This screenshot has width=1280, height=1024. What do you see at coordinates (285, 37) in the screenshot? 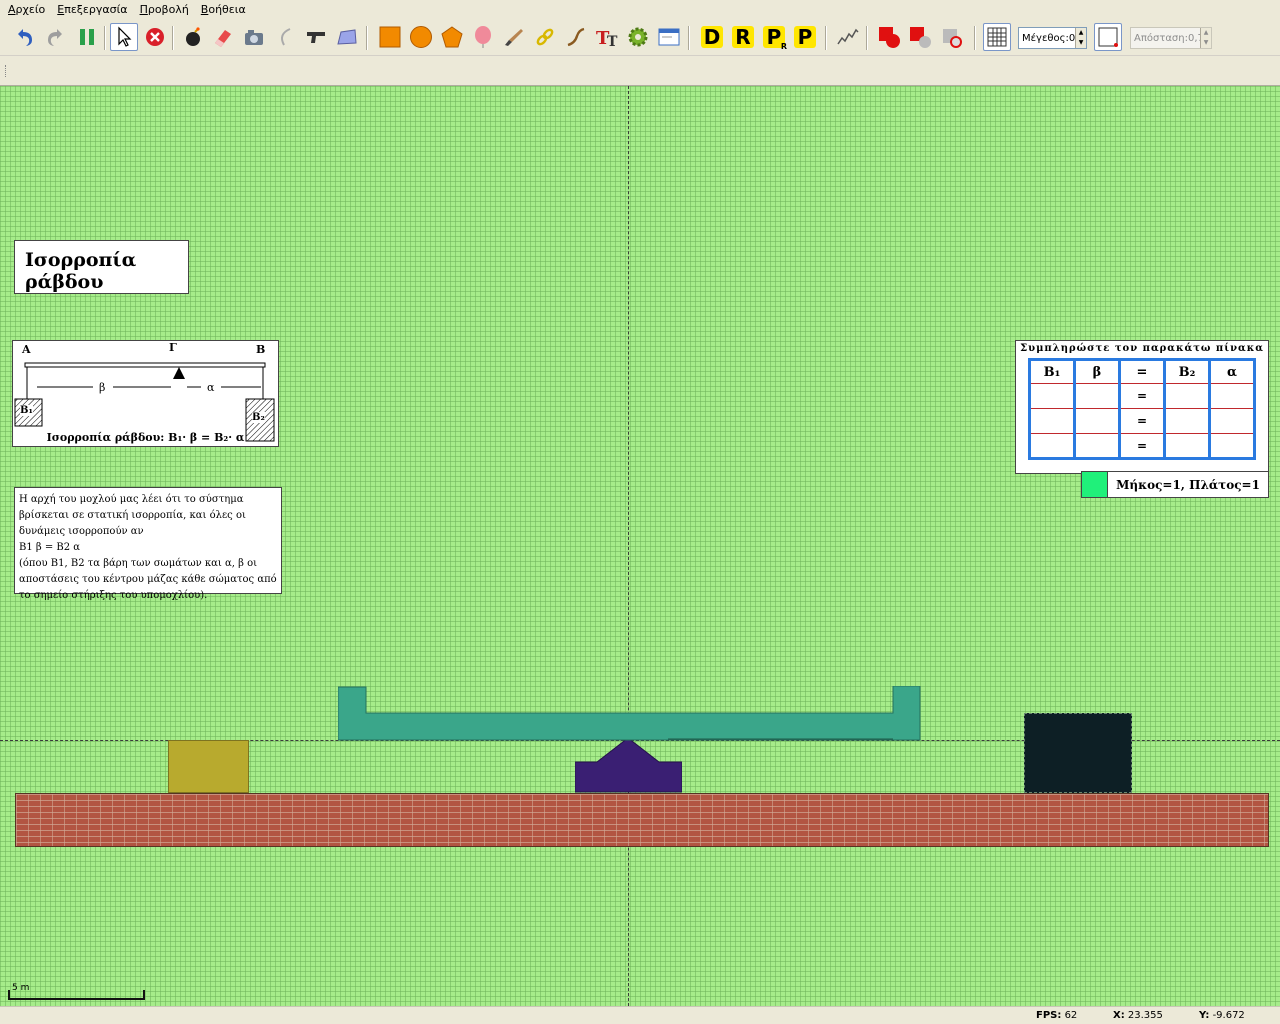
I see `rope-icon` at bounding box center [285, 37].